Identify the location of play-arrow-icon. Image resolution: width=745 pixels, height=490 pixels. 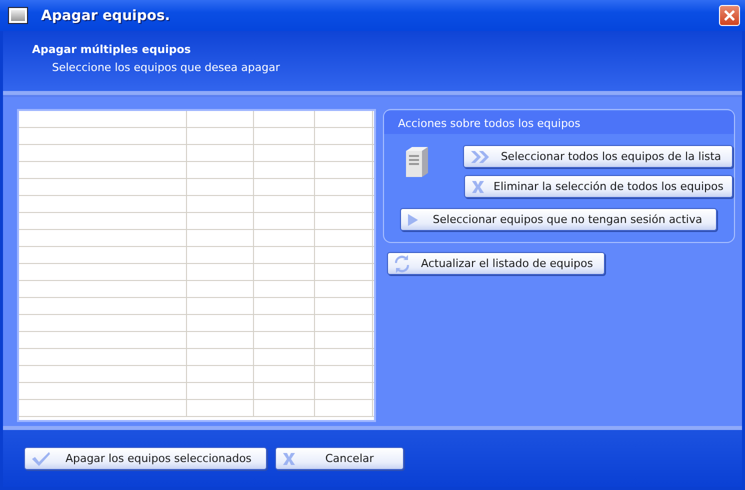
(413, 219).